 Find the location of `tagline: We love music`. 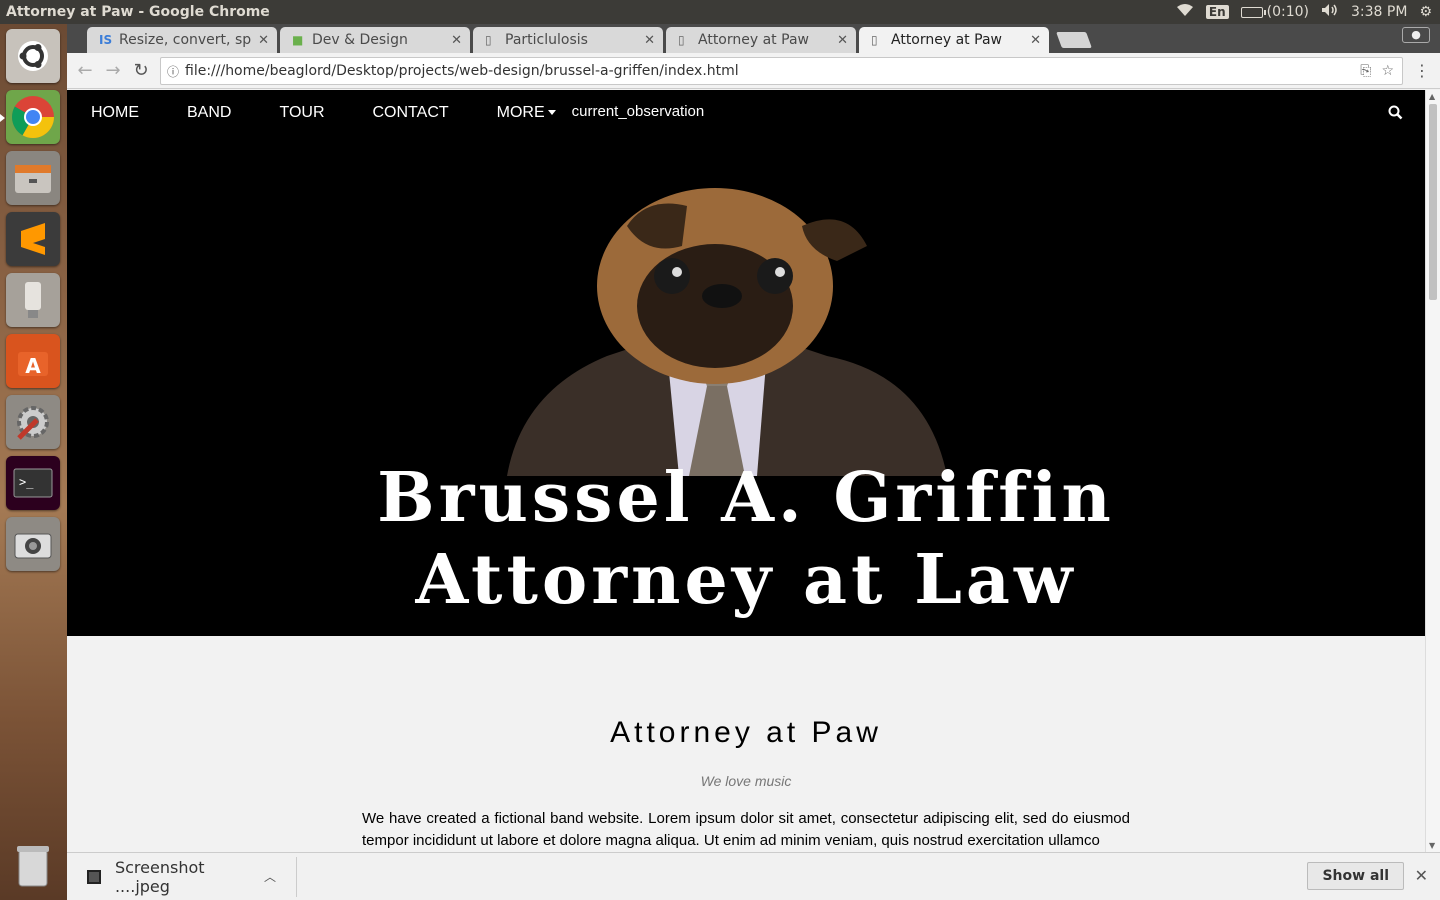

tagline: We love music is located at coordinates (746, 781).